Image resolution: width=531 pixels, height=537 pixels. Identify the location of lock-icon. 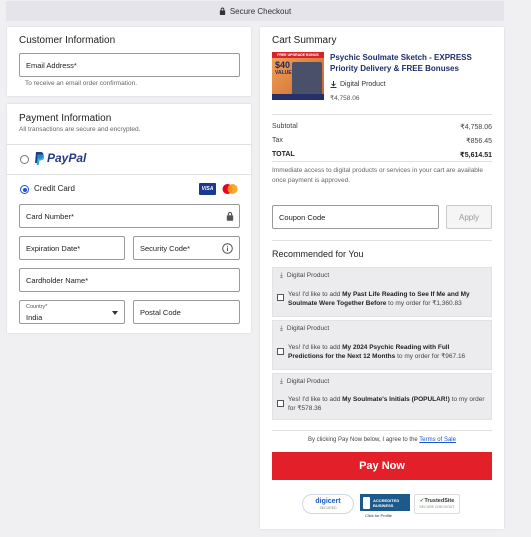
(222, 11).